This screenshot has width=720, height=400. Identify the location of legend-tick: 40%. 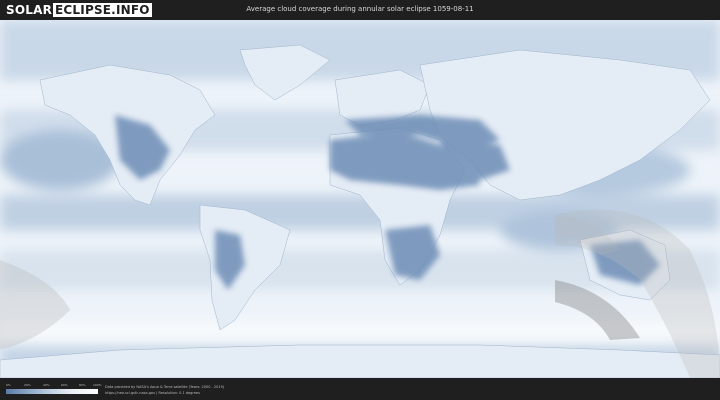
(46, 385).